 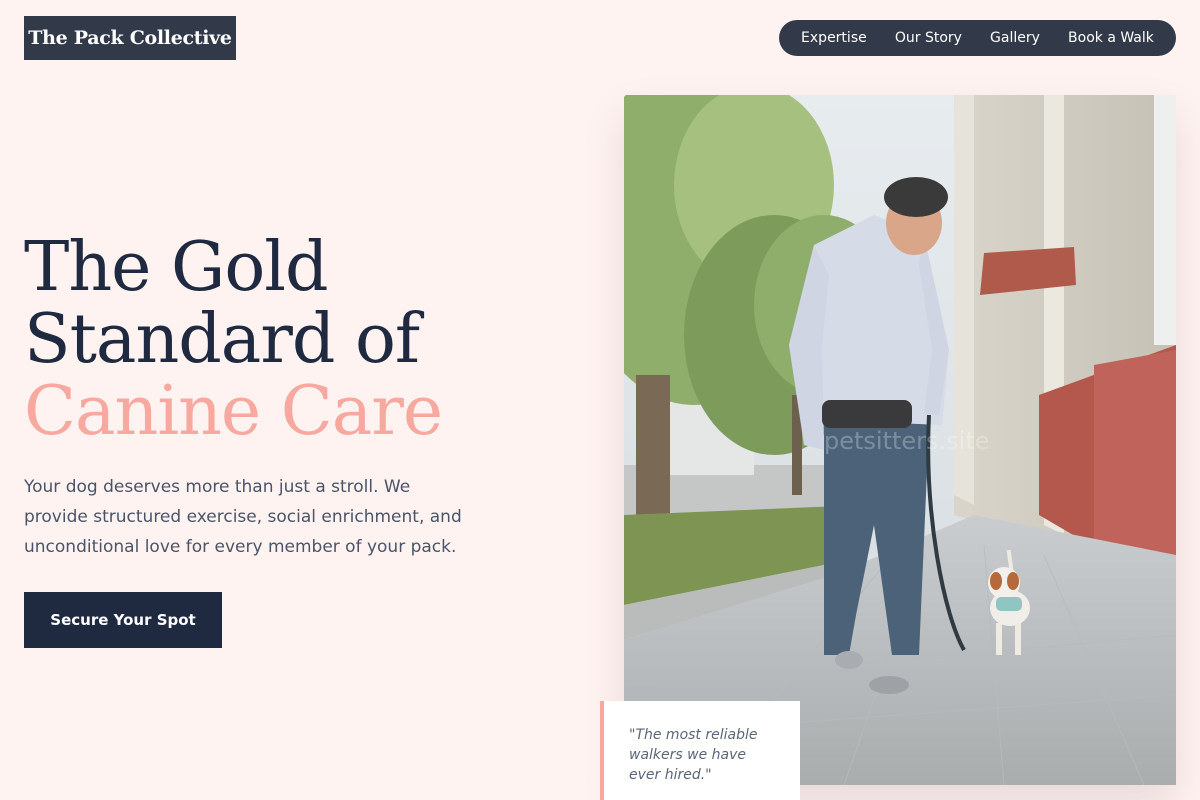 What do you see at coordinates (977, 38) in the screenshot?
I see `main-nav: Expertise Our Story Gallery Book a Walk` at bounding box center [977, 38].